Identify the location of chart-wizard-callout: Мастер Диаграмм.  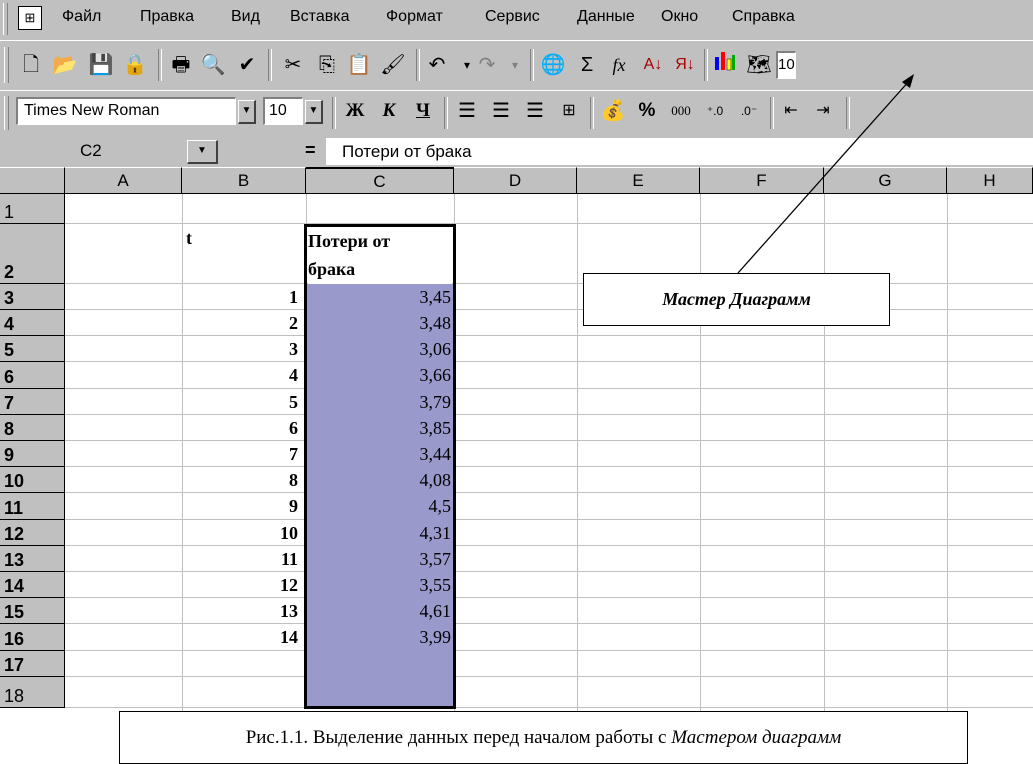
(736, 299).